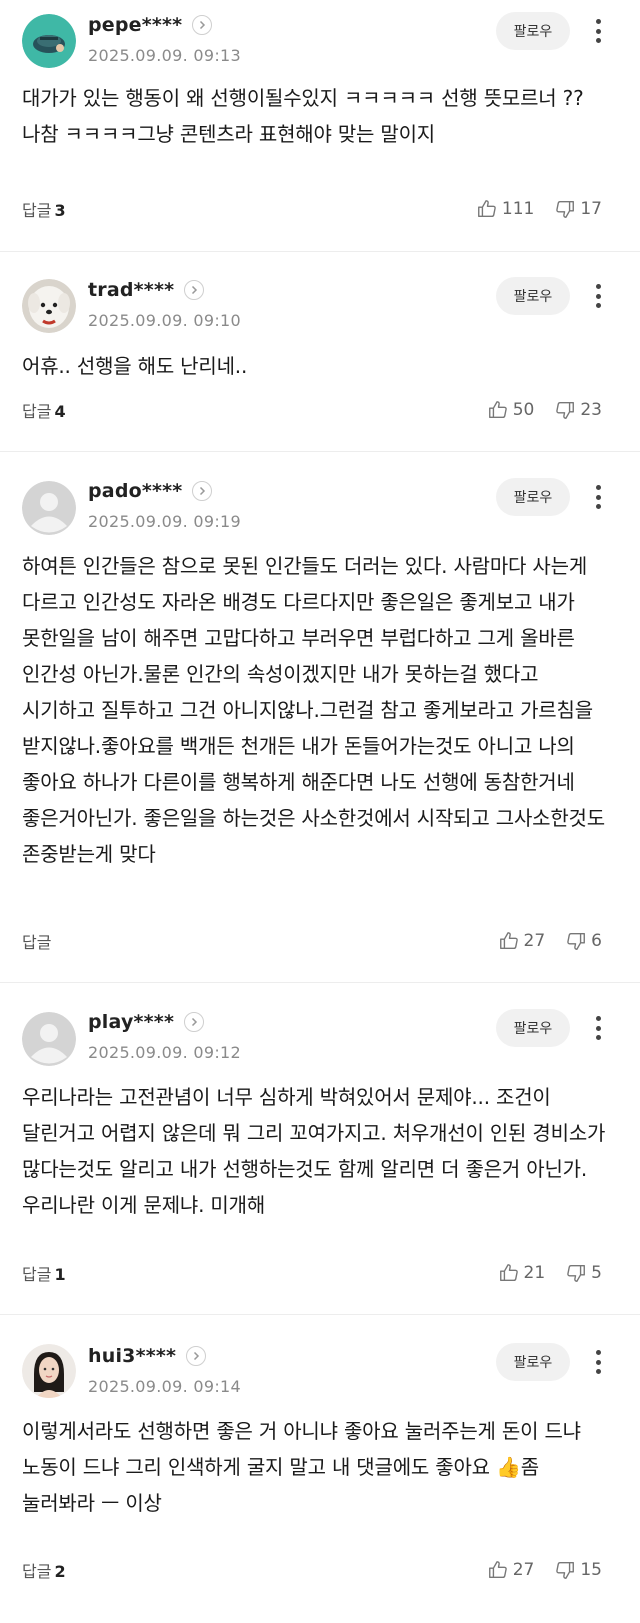 The height and width of the screenshot is (1623, 640). What do you see at coordinates (534, 1273) in the screenshot?
I see `like-count: 21` at bounding box center [534, 1273].